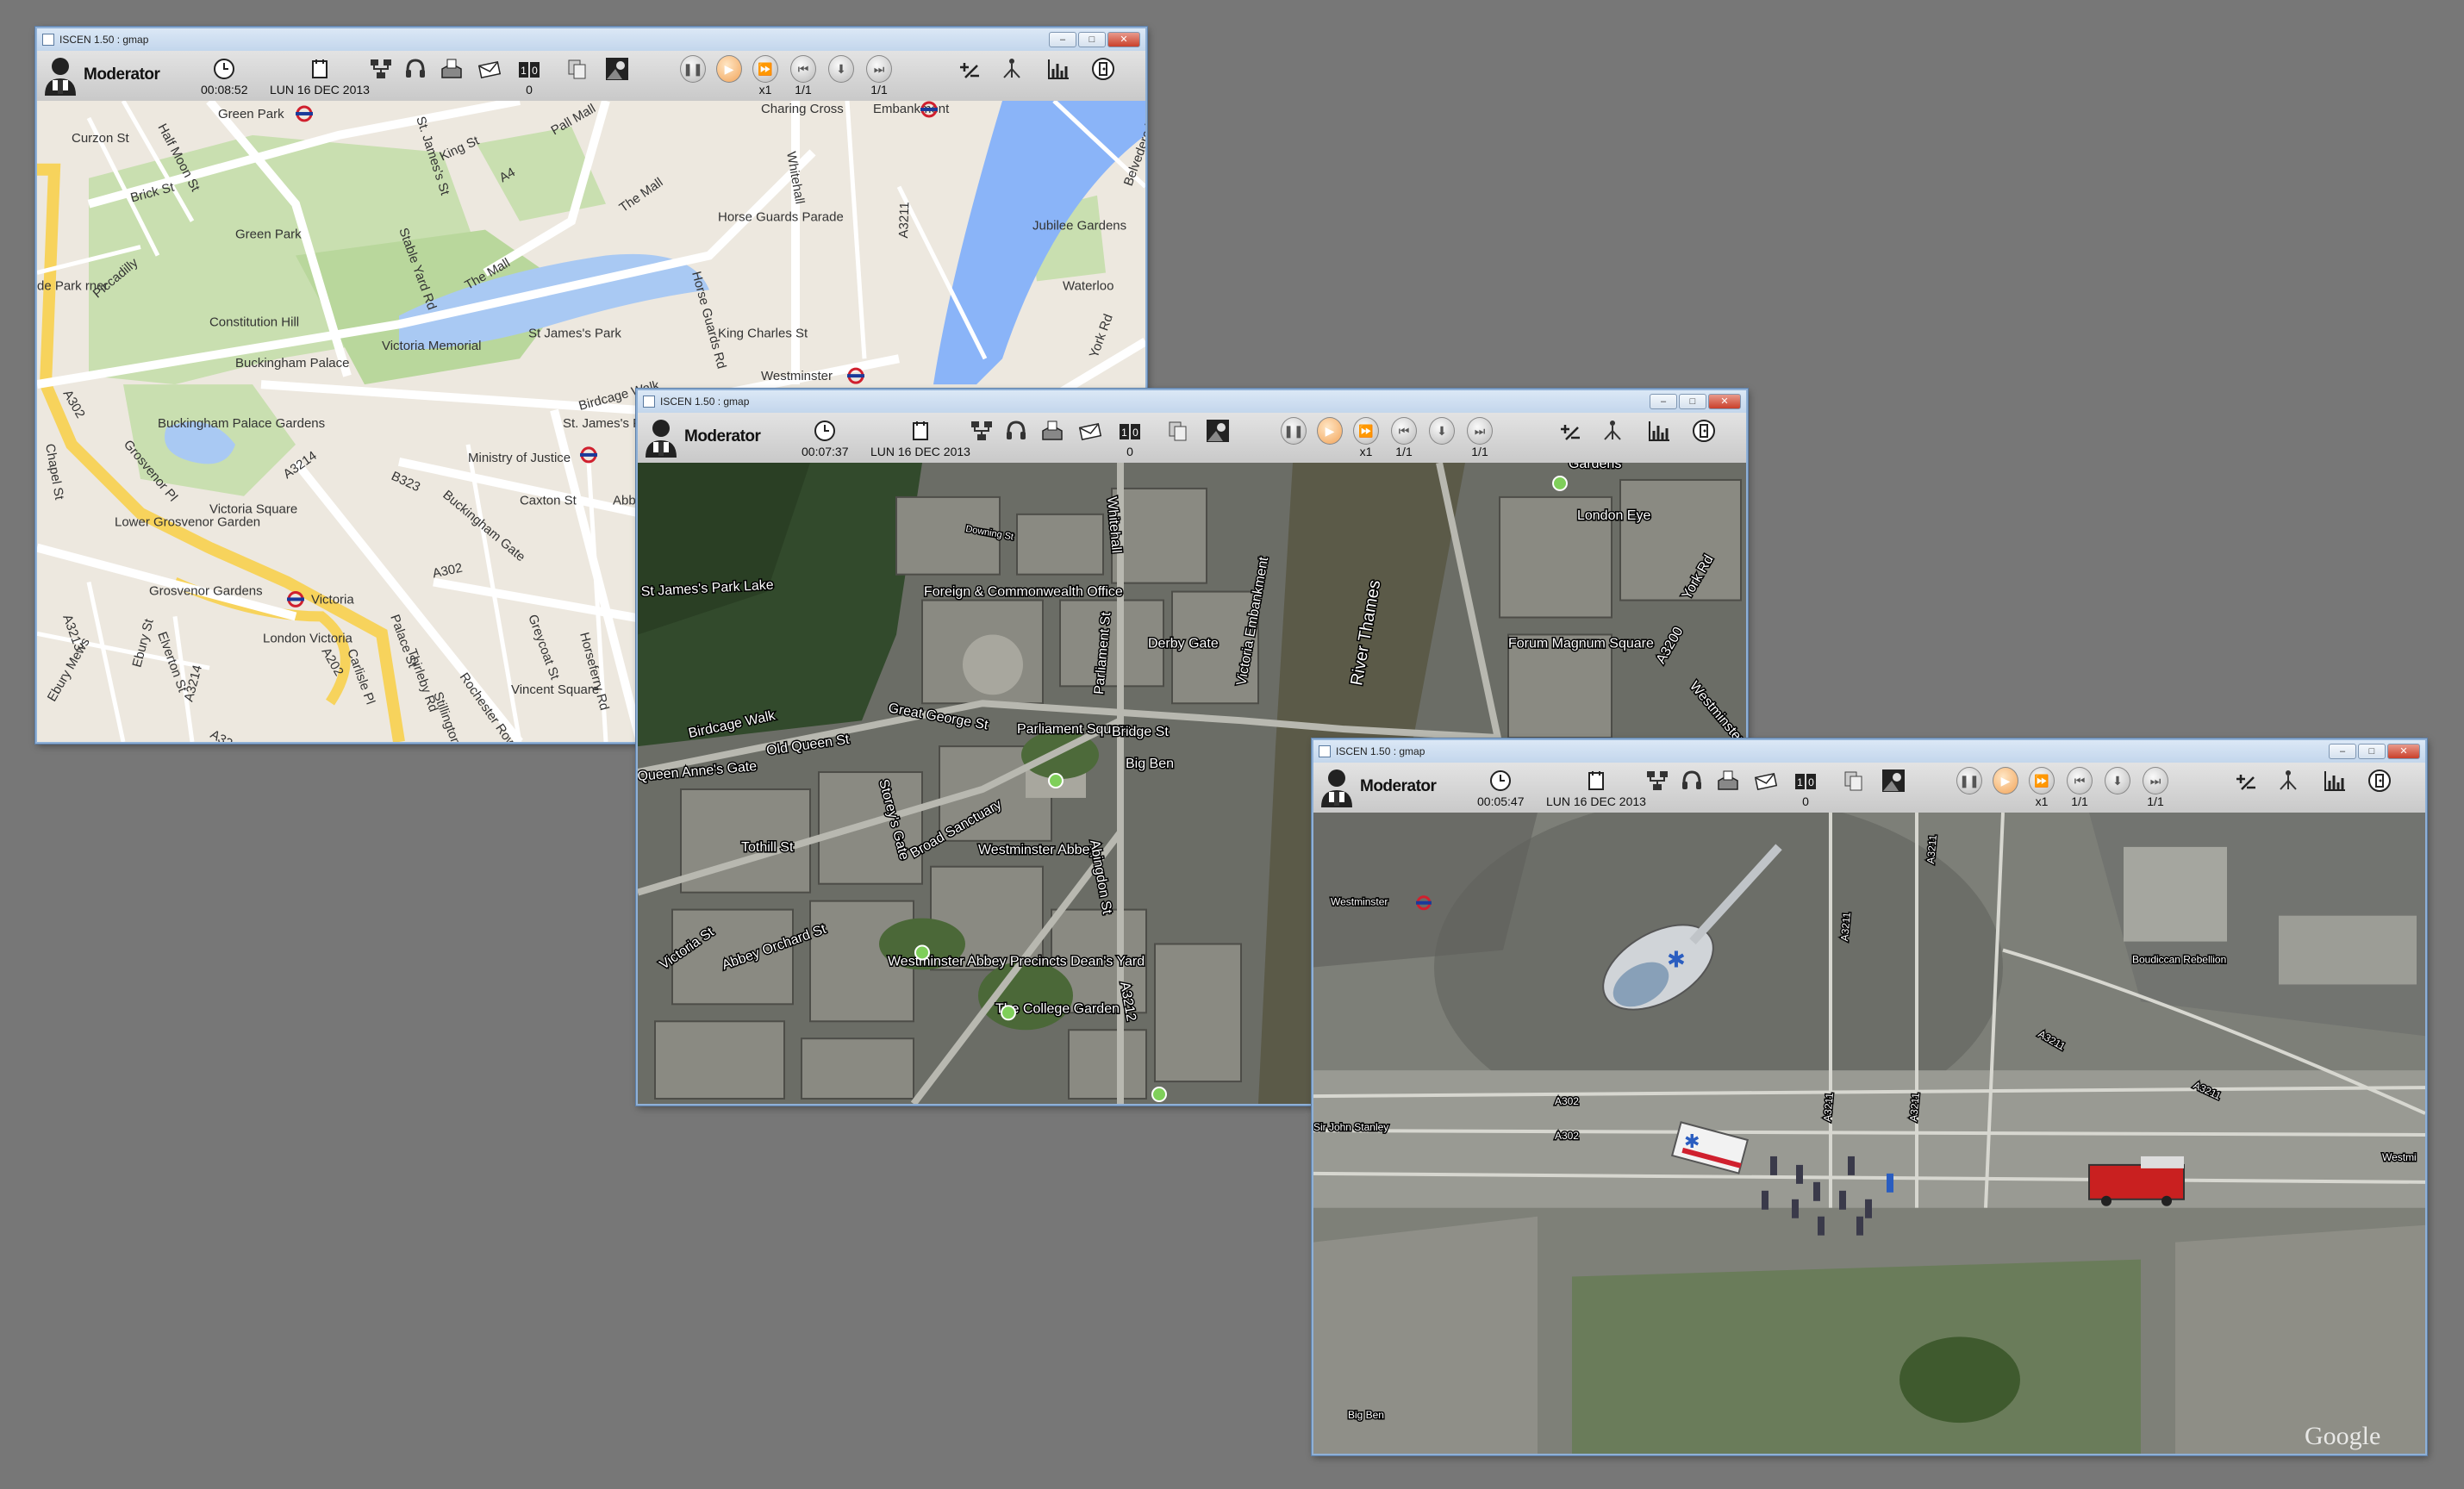 Image resolution: width=2464 pixels, height=1489 pixels. Describe the element at coordinates (879, 69) in the screenshot. I see `skip-icon: ⏭` at that location.